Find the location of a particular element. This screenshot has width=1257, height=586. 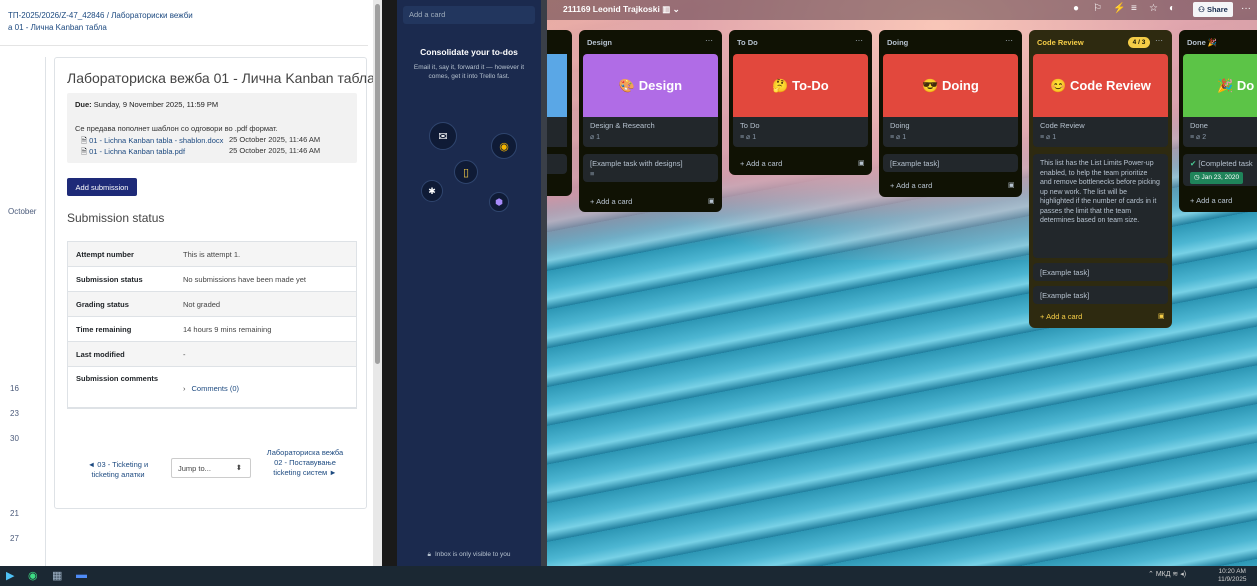

card-cover is located at coordinates (557, 85).